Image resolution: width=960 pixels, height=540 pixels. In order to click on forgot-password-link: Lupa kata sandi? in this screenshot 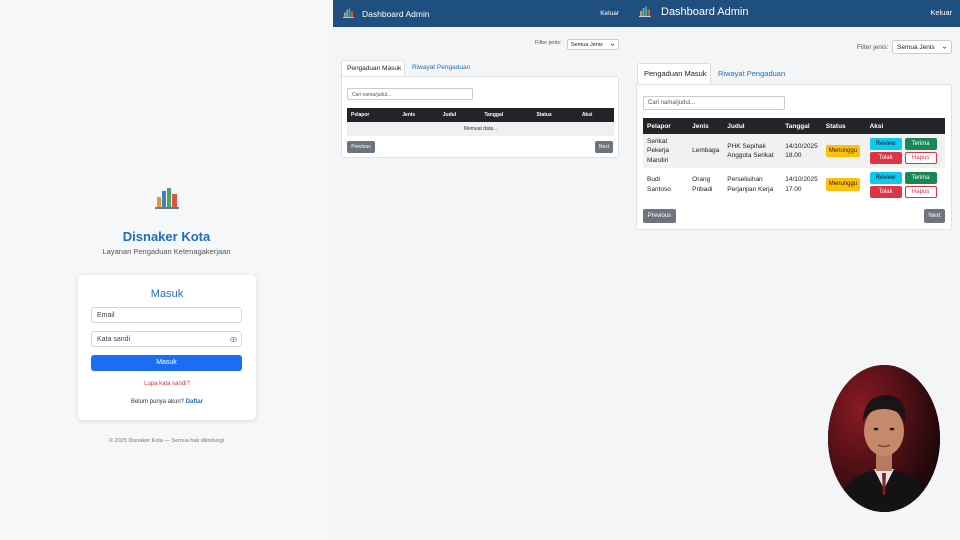, I will do `click(167, 384)`.